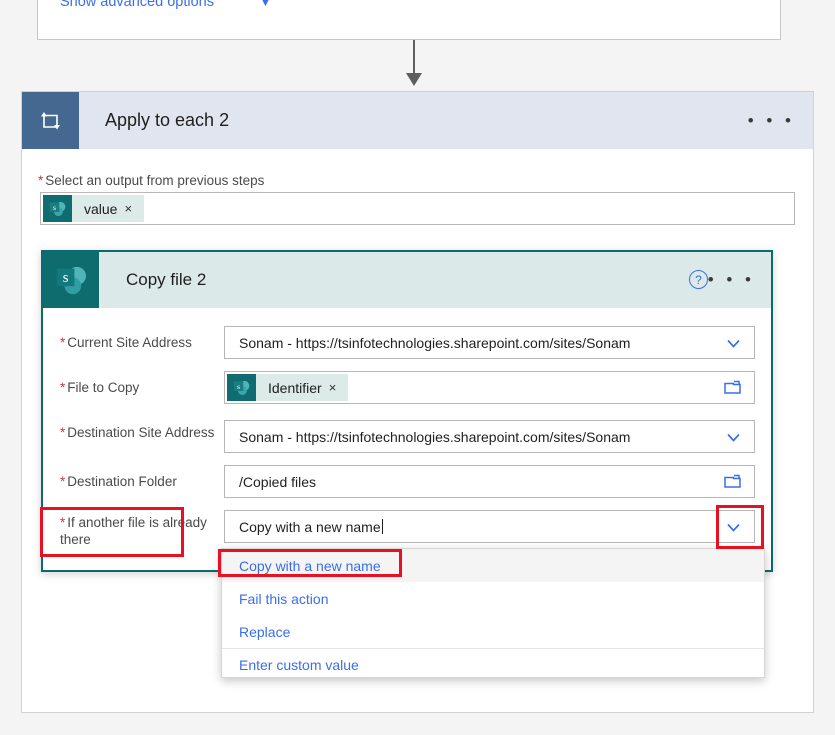 The height and width of the screenshot is (735, 835). I want to click on destination-site-address-label-text: Destination Site Address, so click(141, 432).